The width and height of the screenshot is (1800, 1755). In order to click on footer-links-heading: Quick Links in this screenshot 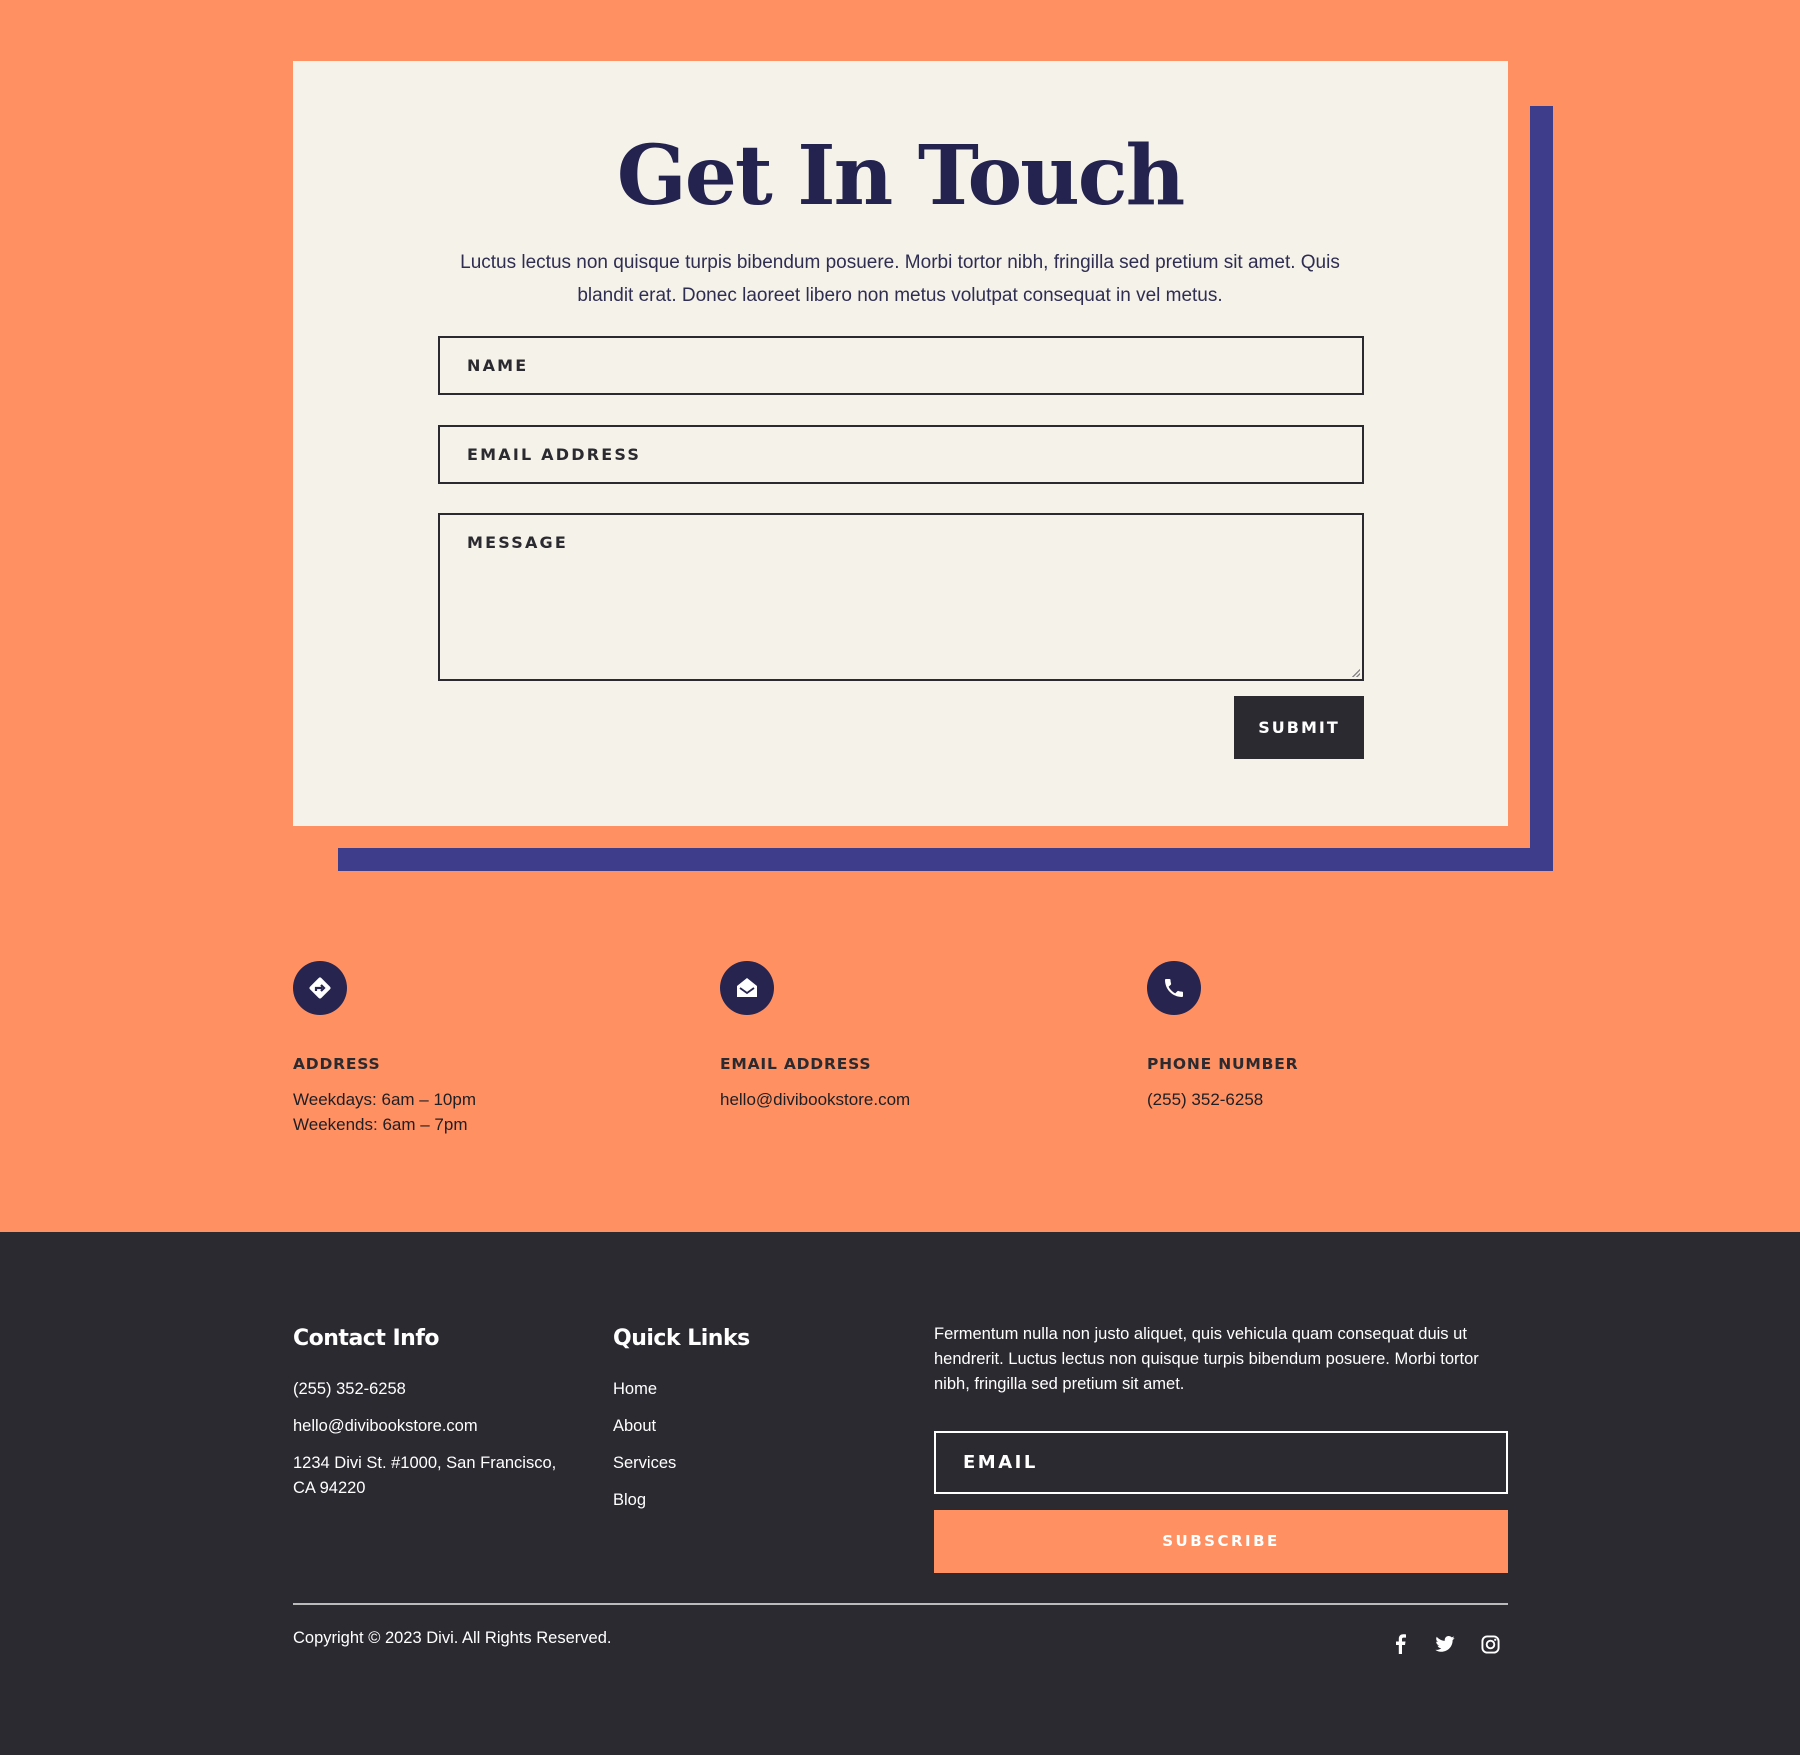, I will do `click(681, 1338)`.